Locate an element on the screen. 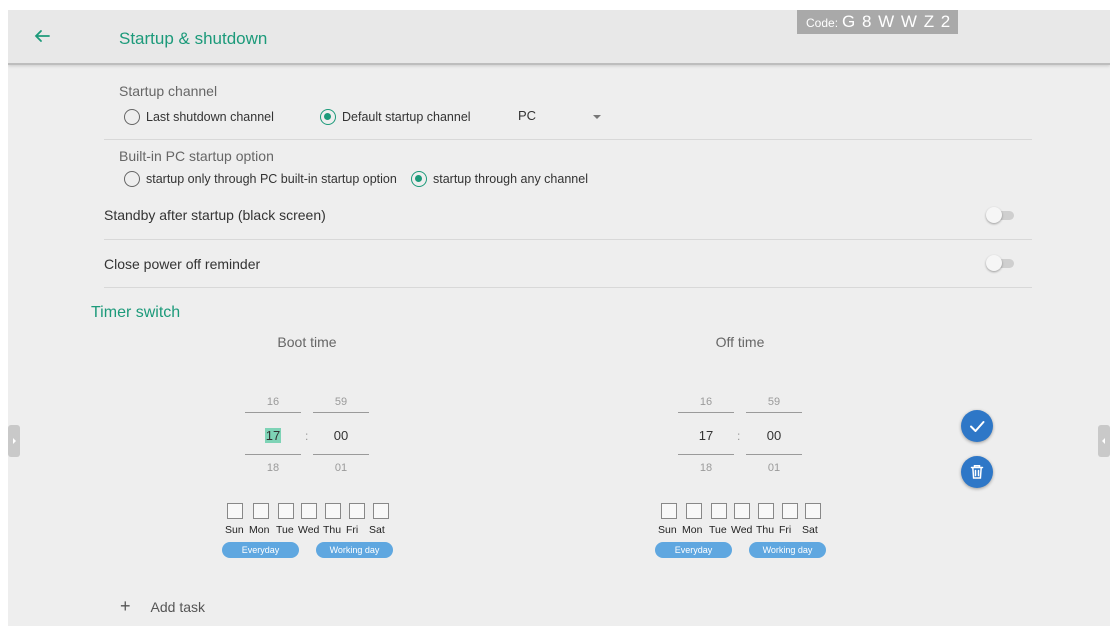  delete-button is located at coordinates (977, 472).